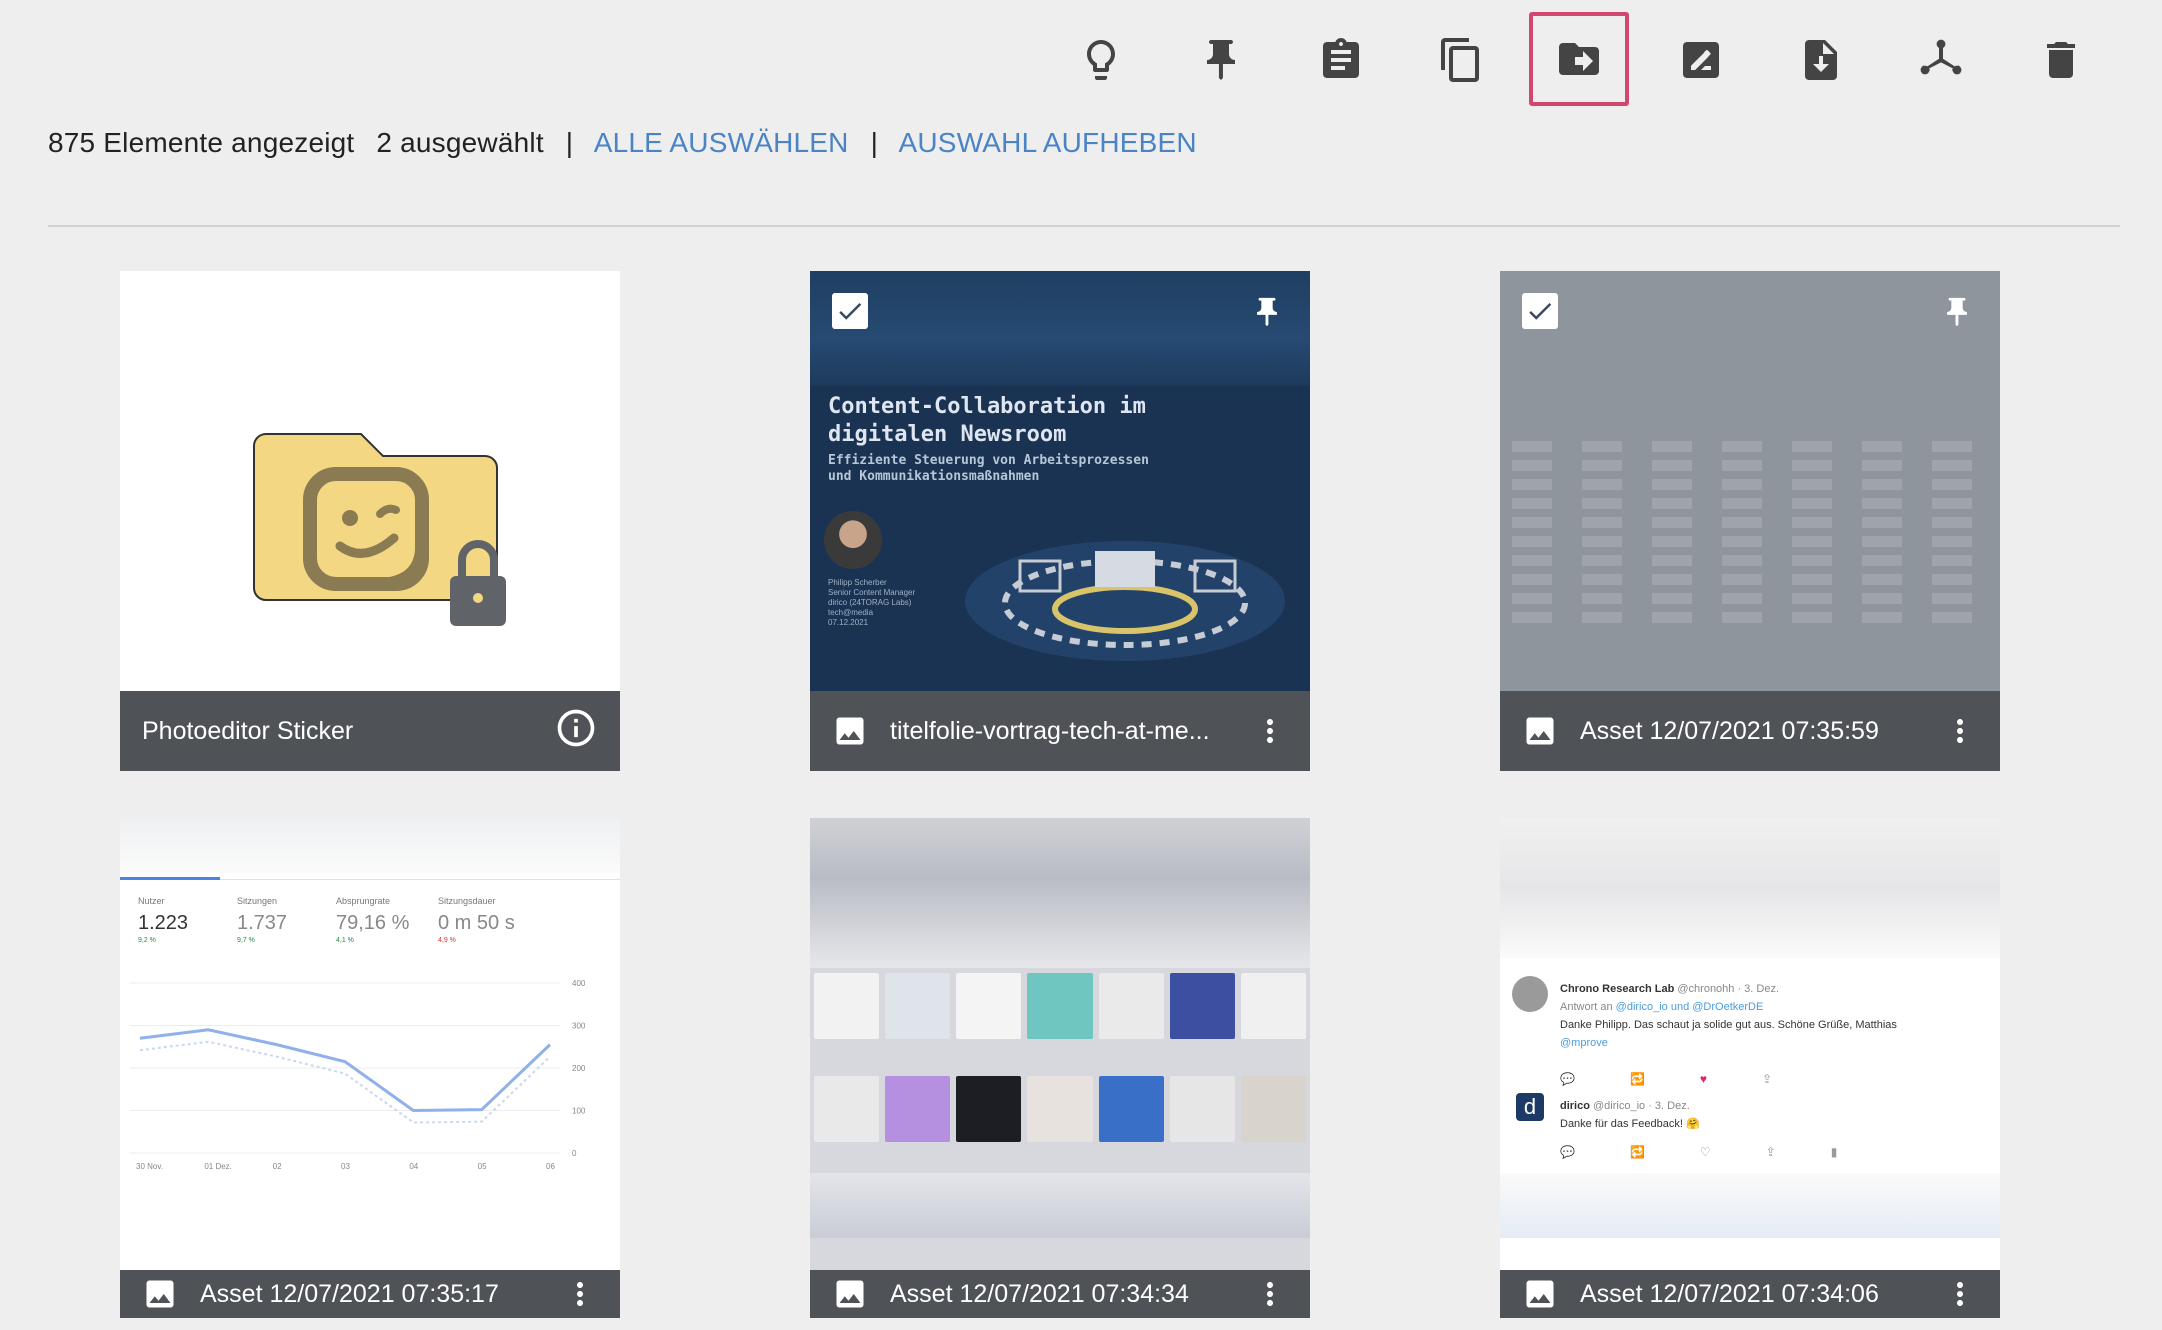  Describe the element at coordinates (1461, 60) in the screenshot. I see `copy-button` at that location.